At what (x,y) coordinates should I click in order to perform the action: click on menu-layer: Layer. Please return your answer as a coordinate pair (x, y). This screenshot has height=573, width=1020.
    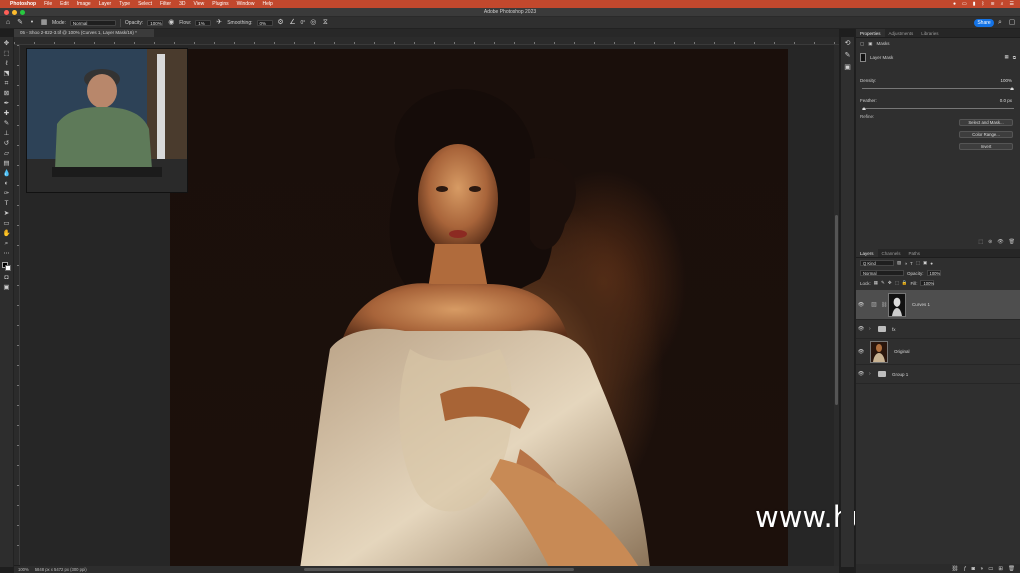
    Looking at the image, I should click on (105, 4).